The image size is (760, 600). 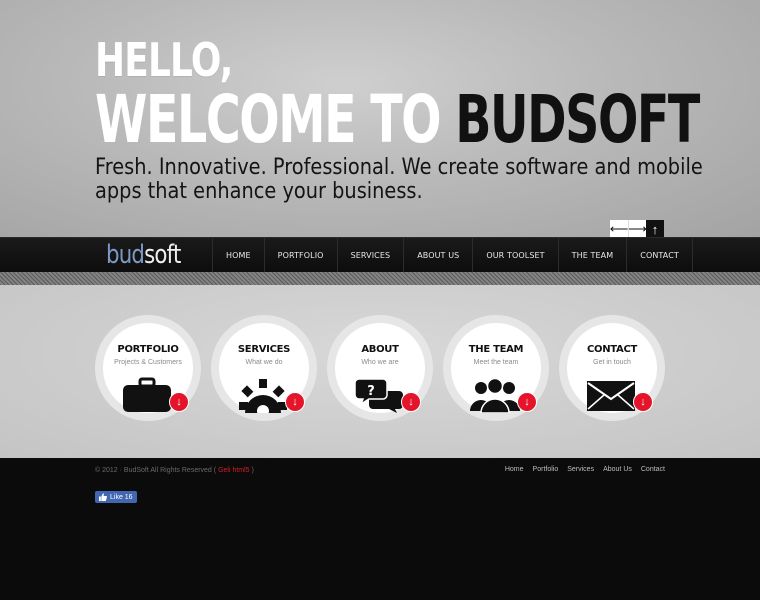 What do you see at coordinates (577, 119) in the screenshot?
I see `hero-headline-brand: BUDSOFT` at bounding box center [577, 119].